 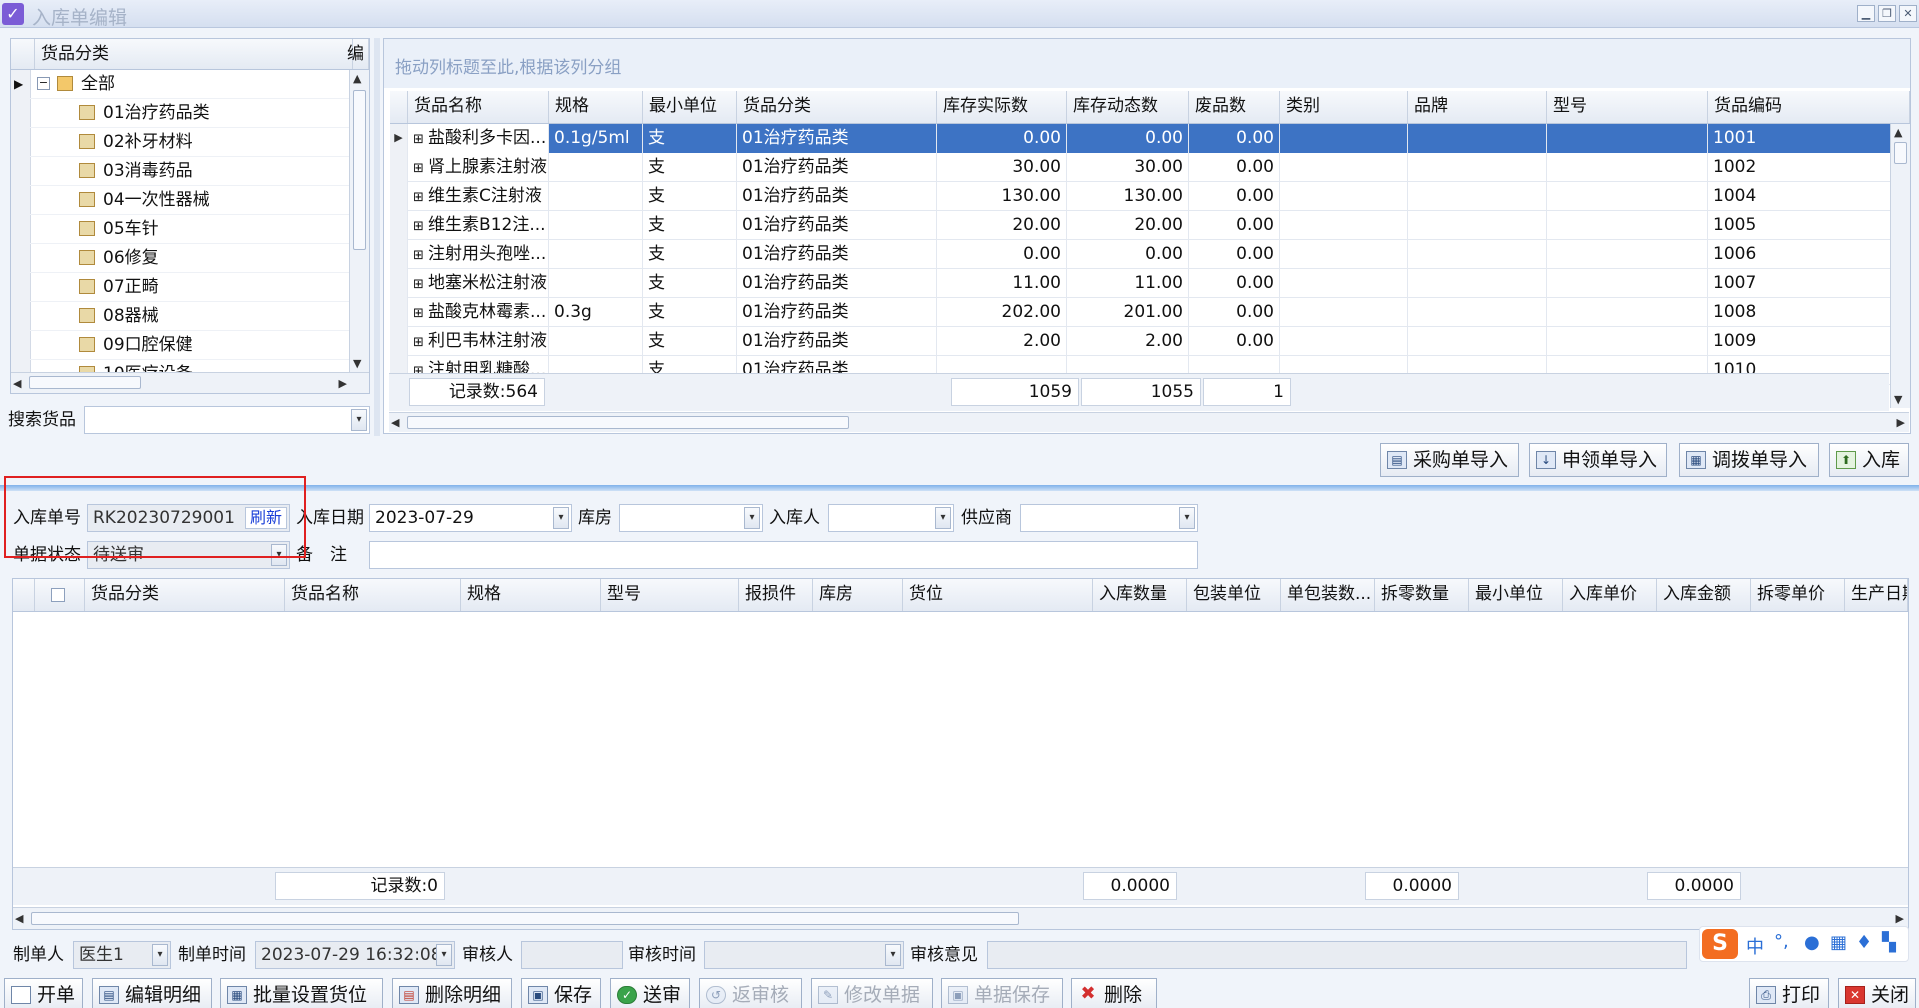 I want to click on tree-item: 09口腔保健, so click(x=180, y=345).